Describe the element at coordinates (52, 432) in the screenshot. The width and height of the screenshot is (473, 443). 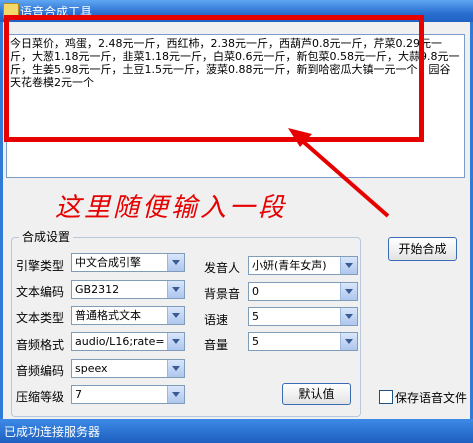
I see `status-text: 已成功连接服务器` at that location.